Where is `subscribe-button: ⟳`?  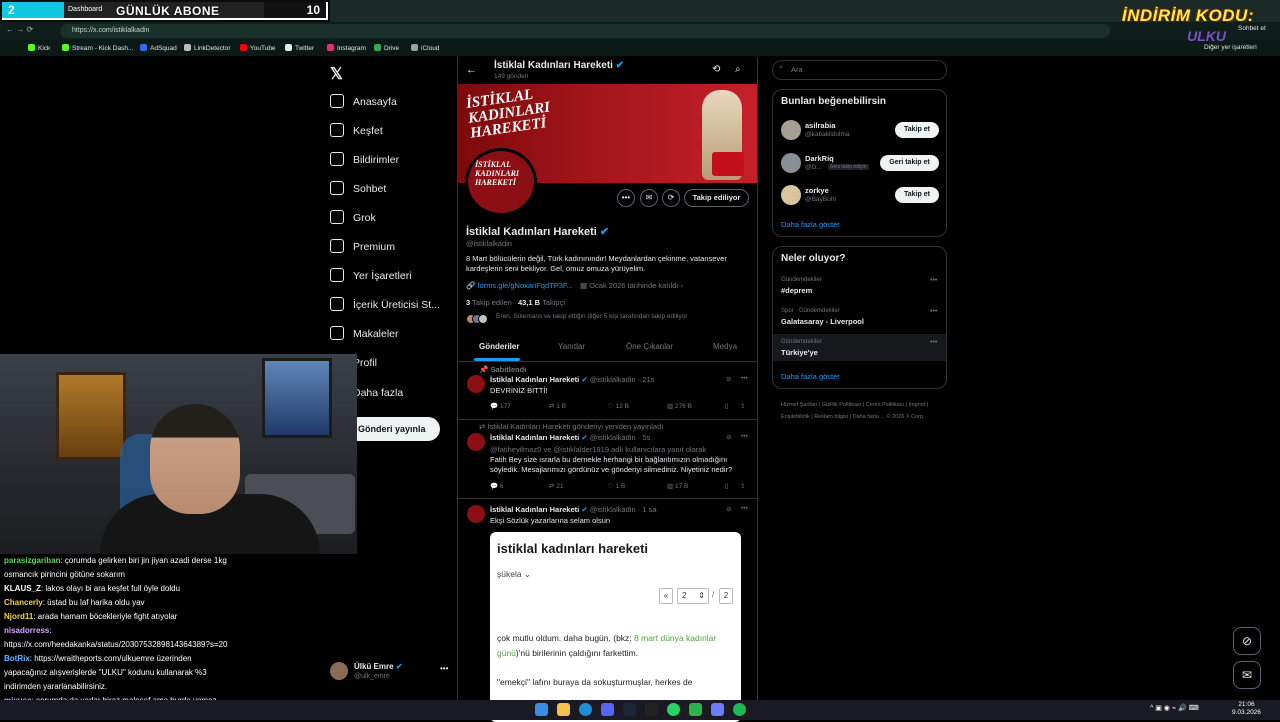
subscribe-button: ⟳ is located at coordinates (671, 198).